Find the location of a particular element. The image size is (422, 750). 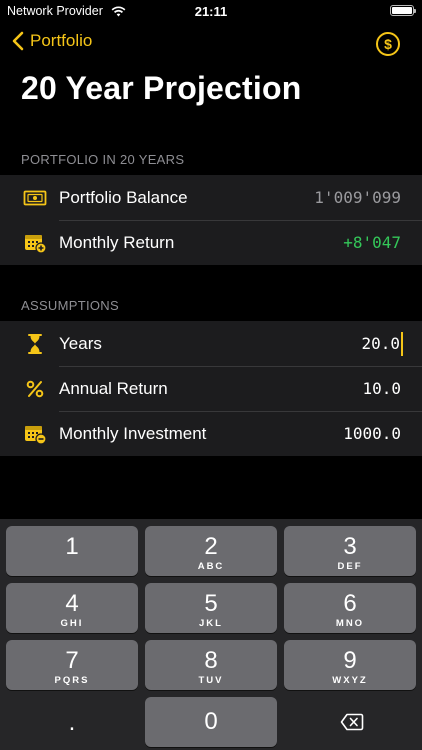

years-row: Years 20.0 is located at coordinates (211, 343).